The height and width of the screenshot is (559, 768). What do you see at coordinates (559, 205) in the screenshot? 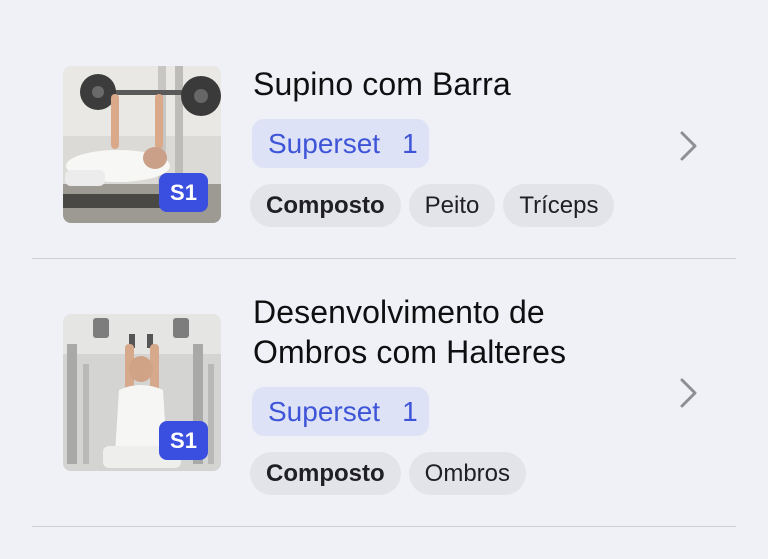
I see `tag-triceps: Tríceps` at bounding box center [559, 205].